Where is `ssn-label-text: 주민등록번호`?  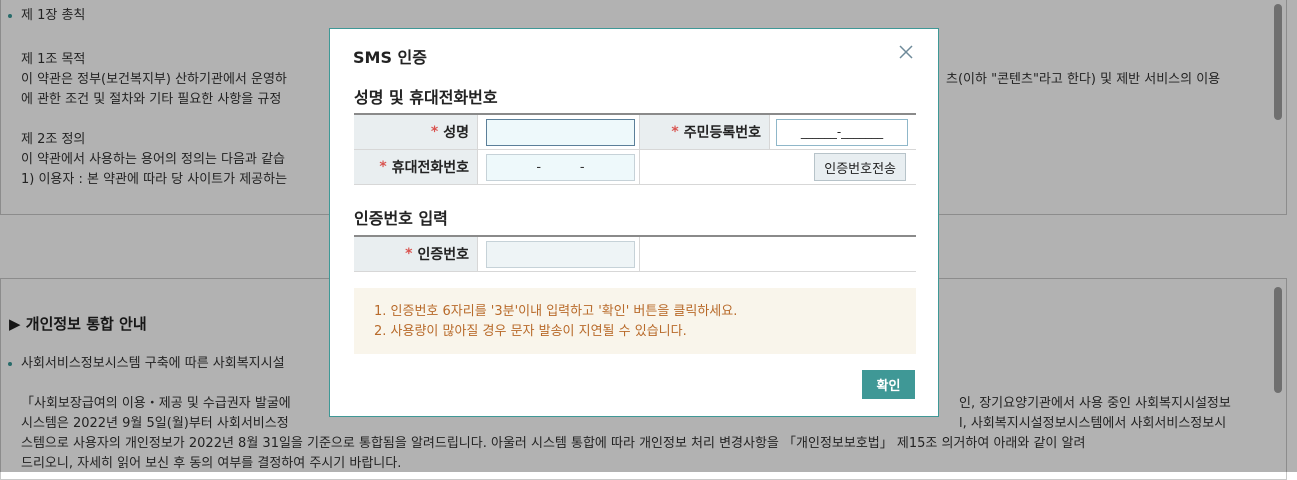 ssn-label-text: 주민등록번호 is located at coordinates (722, 133).